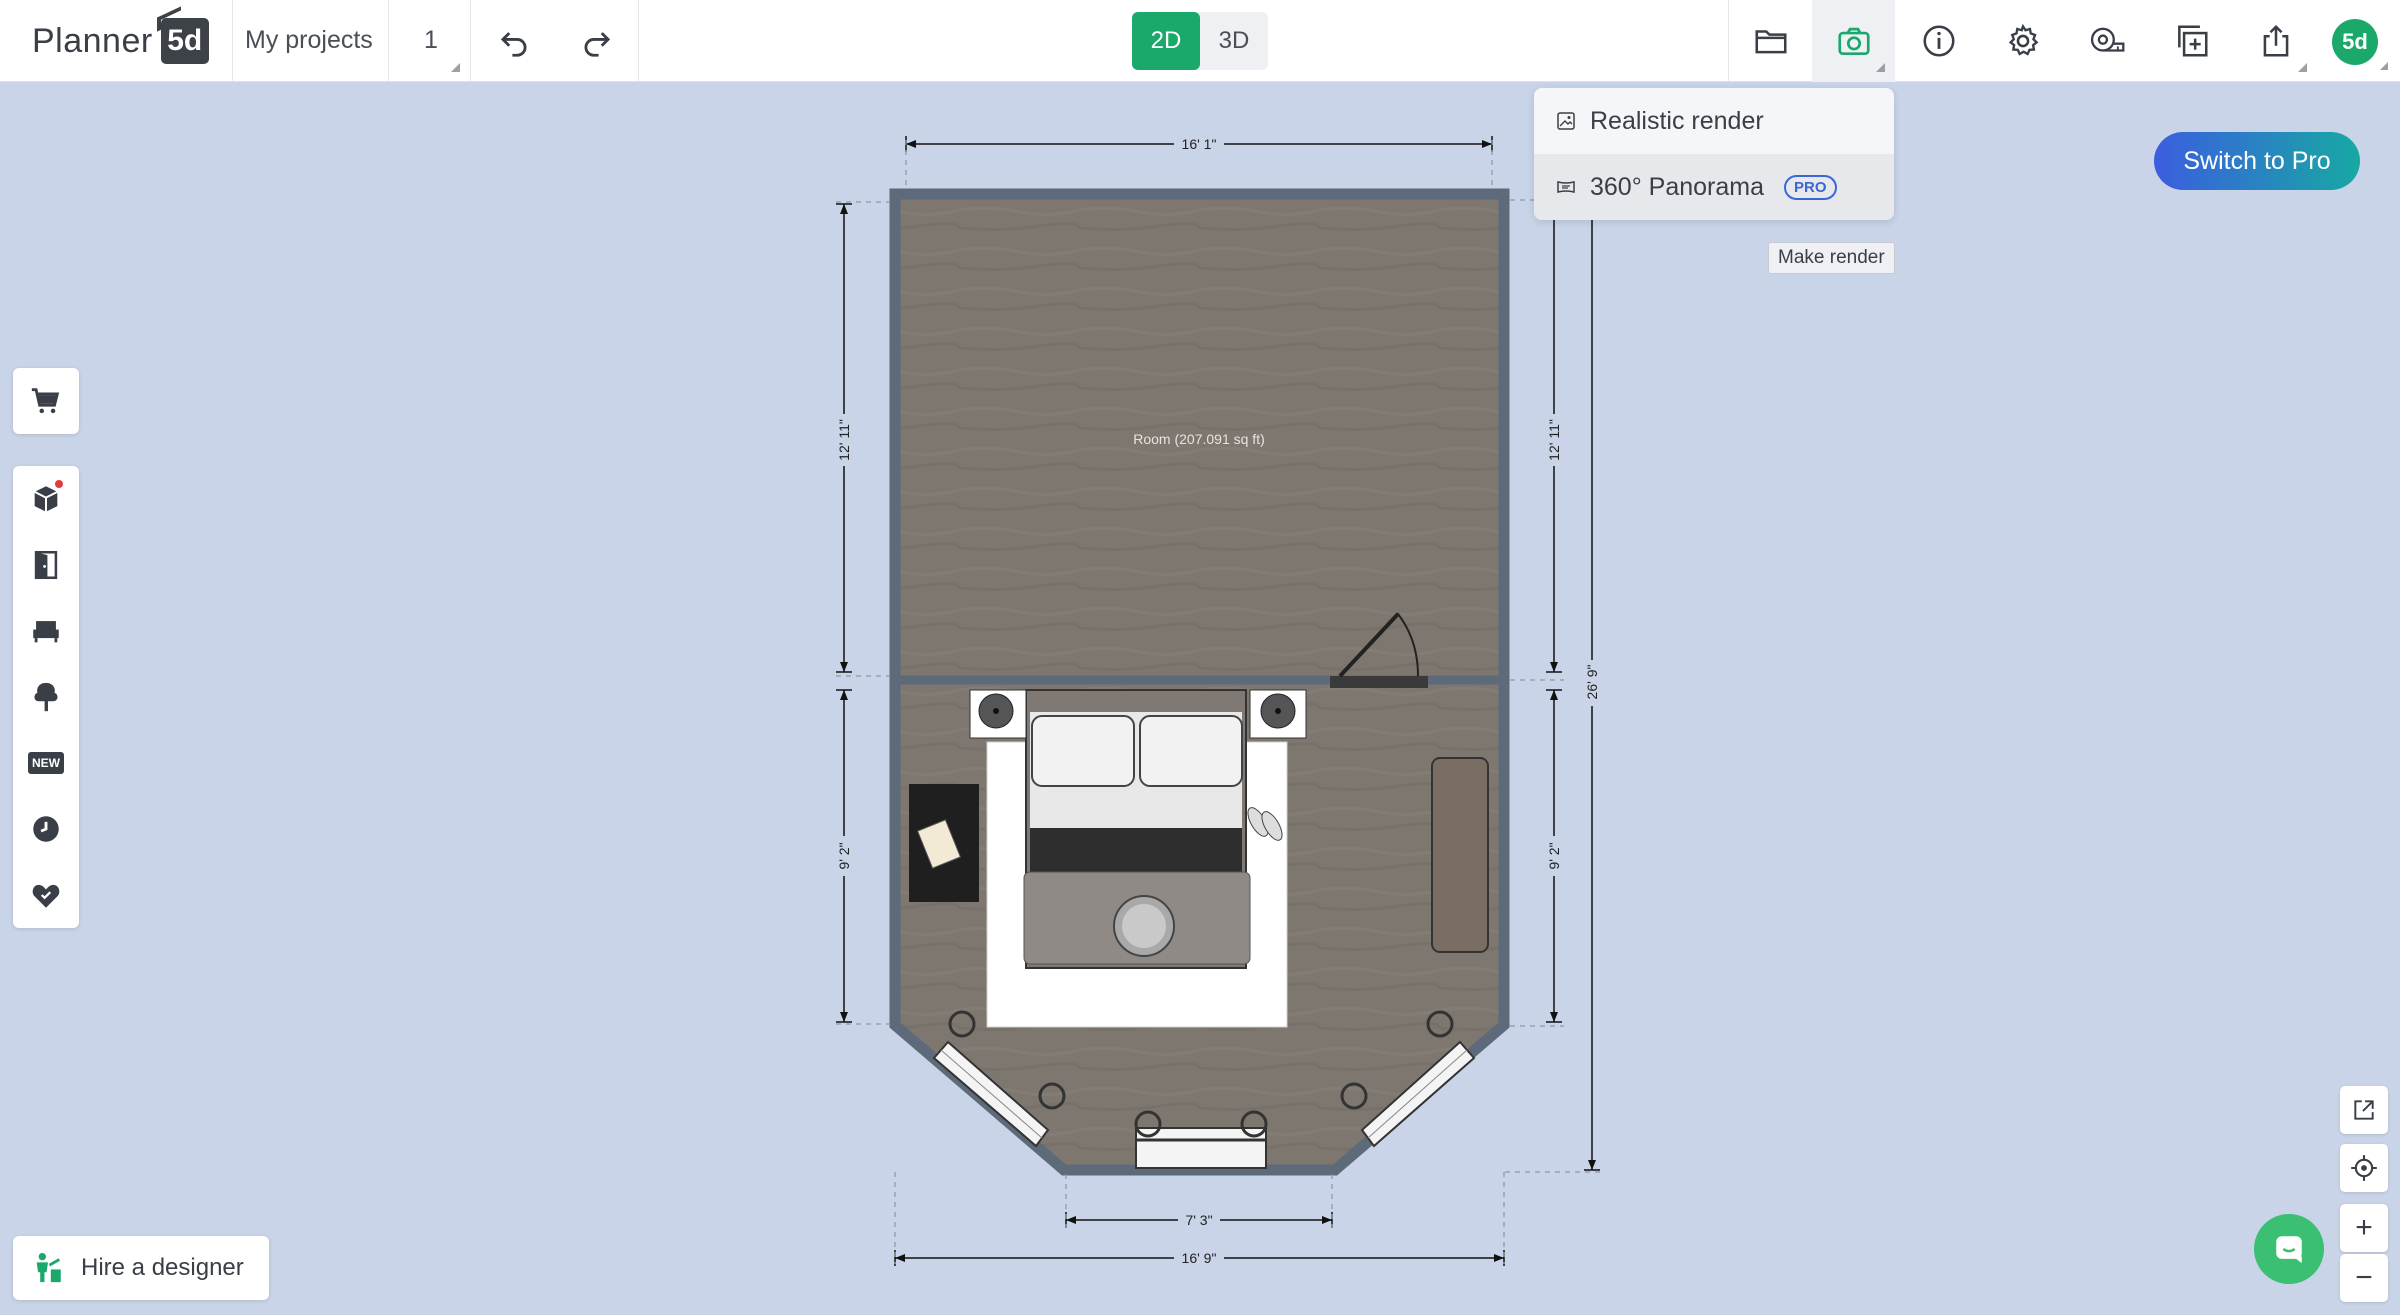 This screenshot has width=2400, height=1315. I want to click on construction-button, so click(46, 499).